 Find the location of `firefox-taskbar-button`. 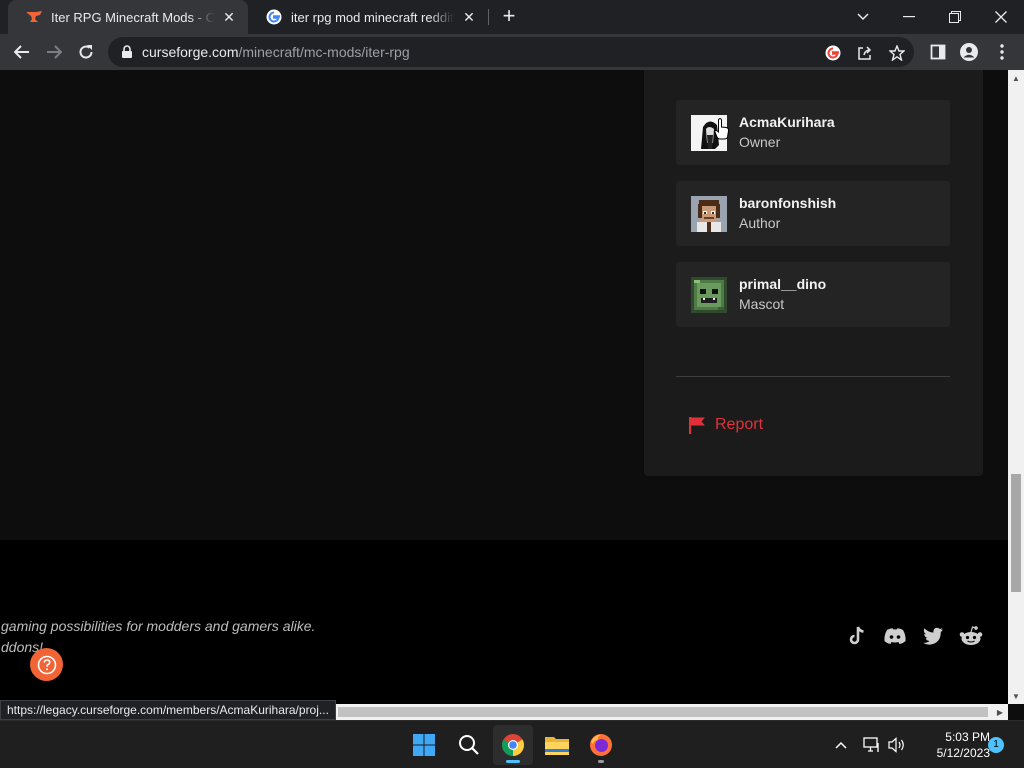

firefox-taskbar-button is located at coordinates (601, 745).